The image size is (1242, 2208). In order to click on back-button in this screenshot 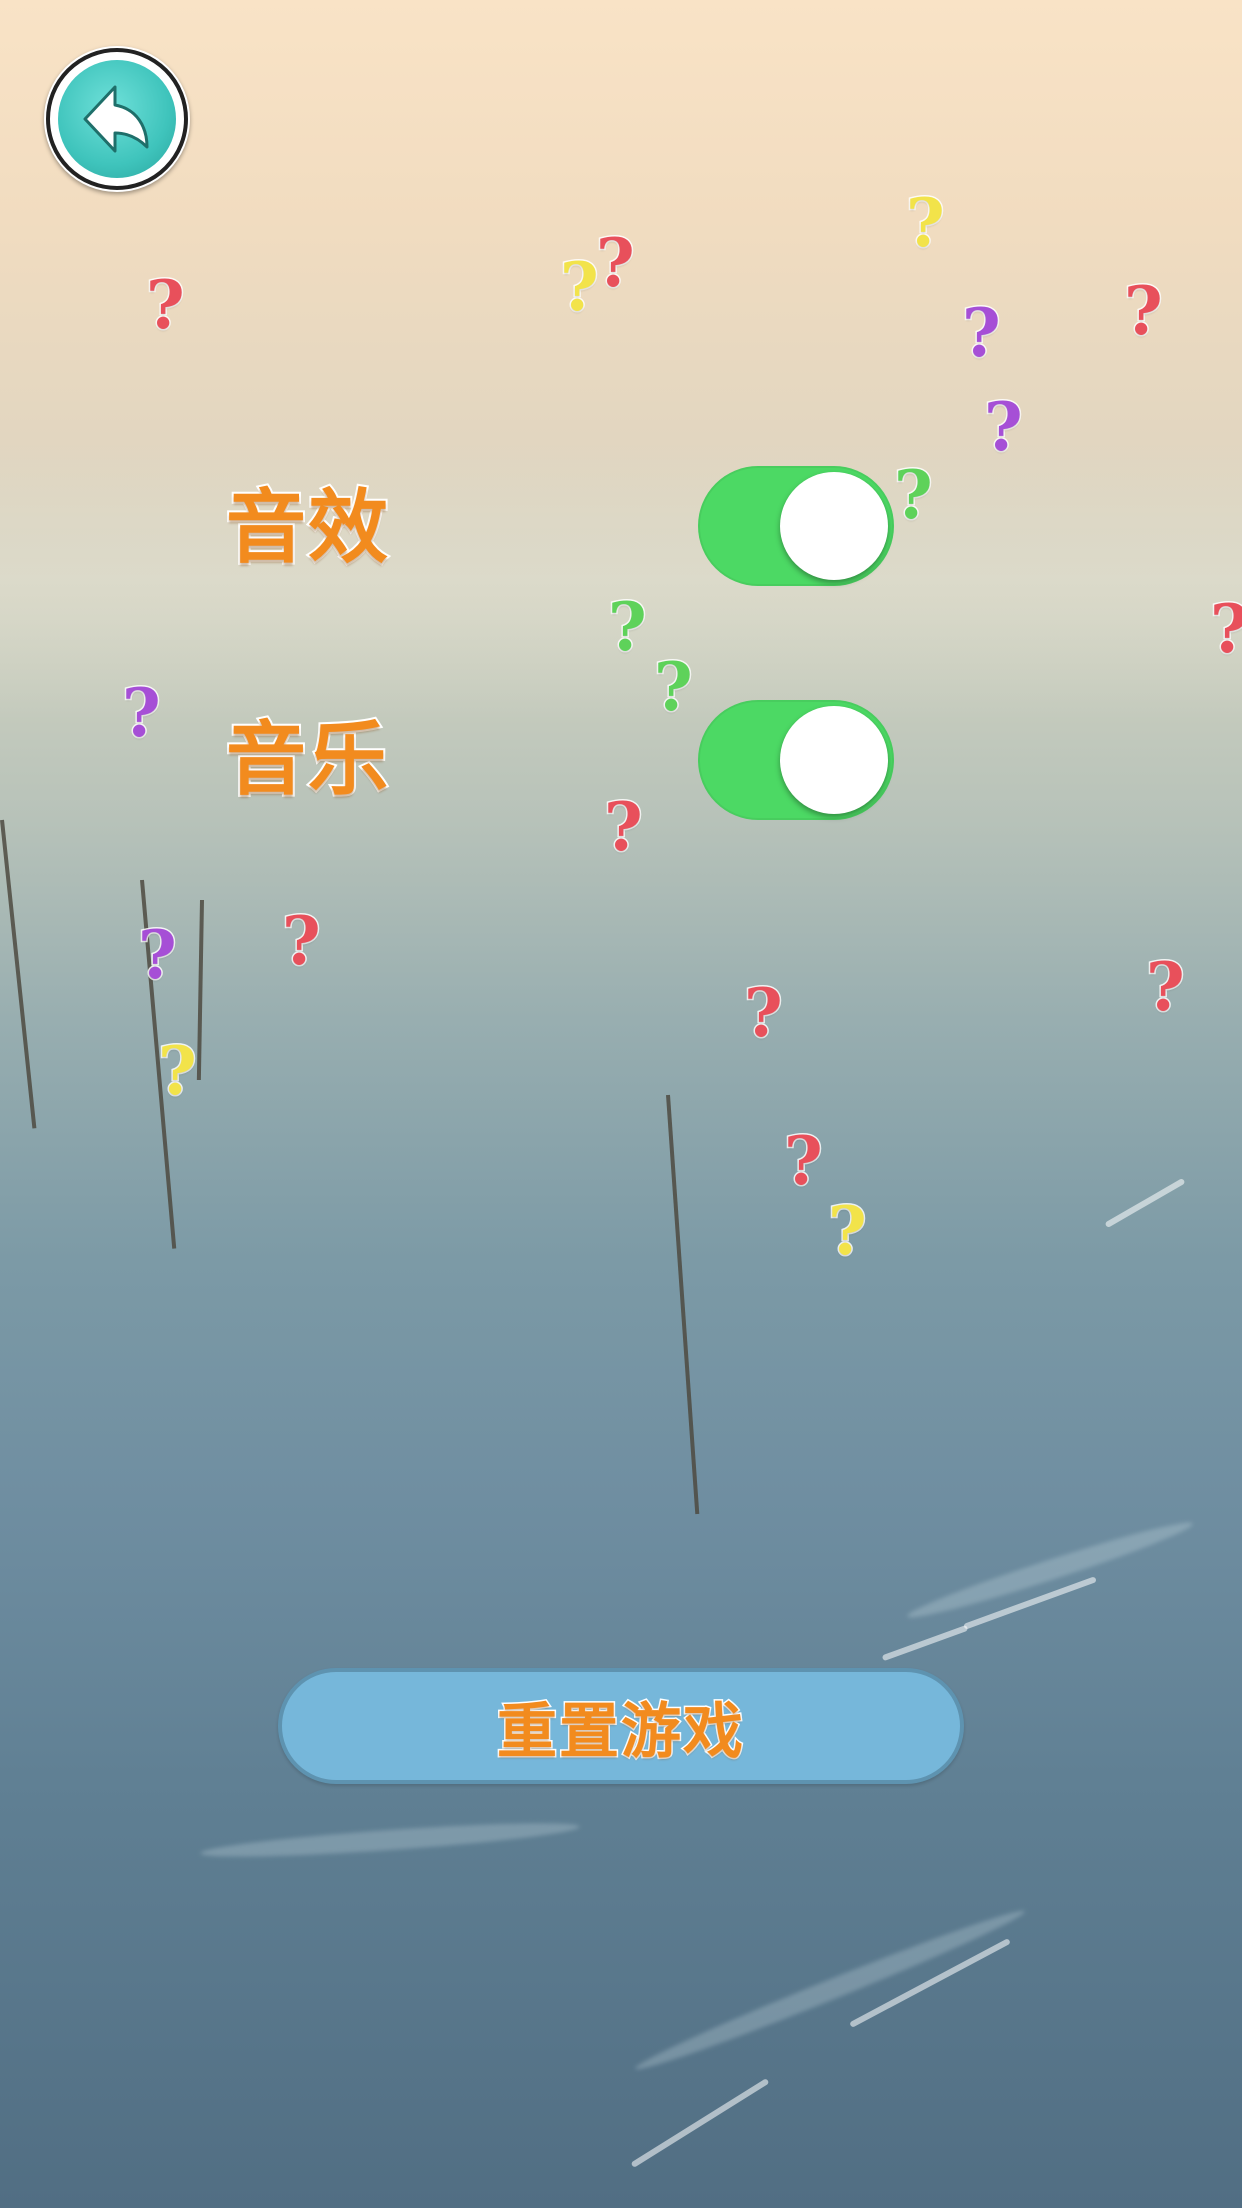, I will do `click(117, 119)`.